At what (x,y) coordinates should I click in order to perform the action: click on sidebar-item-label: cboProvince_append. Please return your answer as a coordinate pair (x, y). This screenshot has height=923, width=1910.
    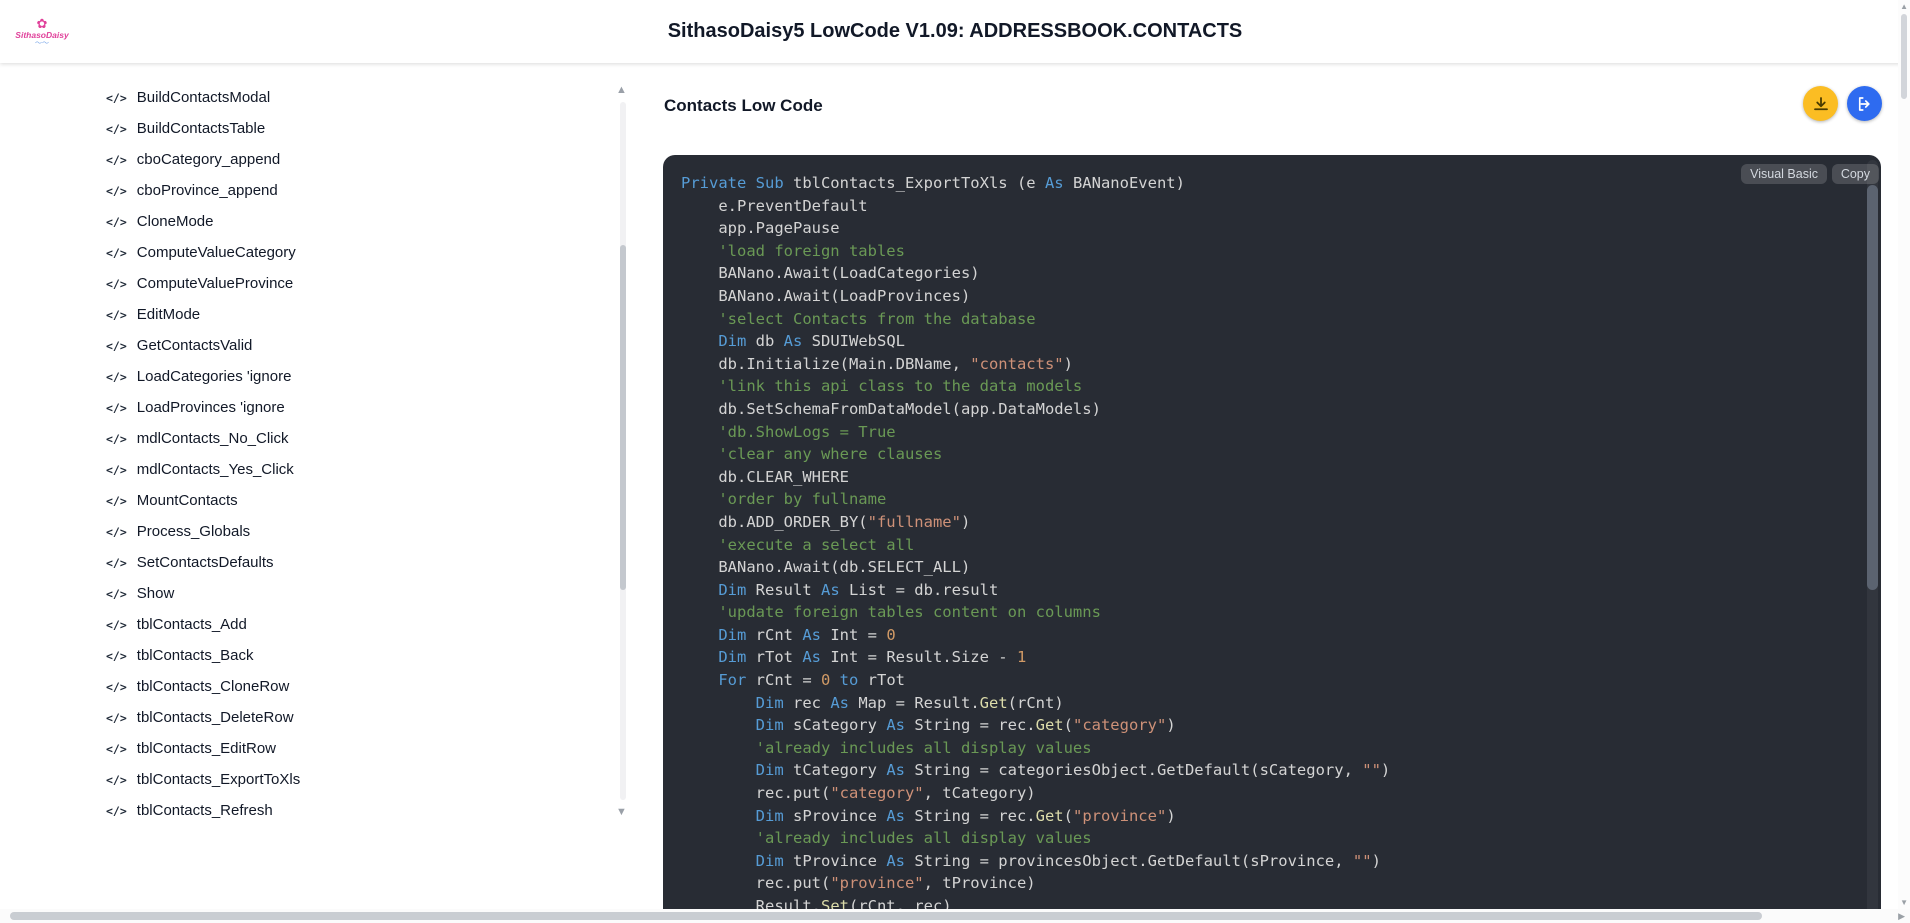
    Looking at the image, I should click on (207, 190).